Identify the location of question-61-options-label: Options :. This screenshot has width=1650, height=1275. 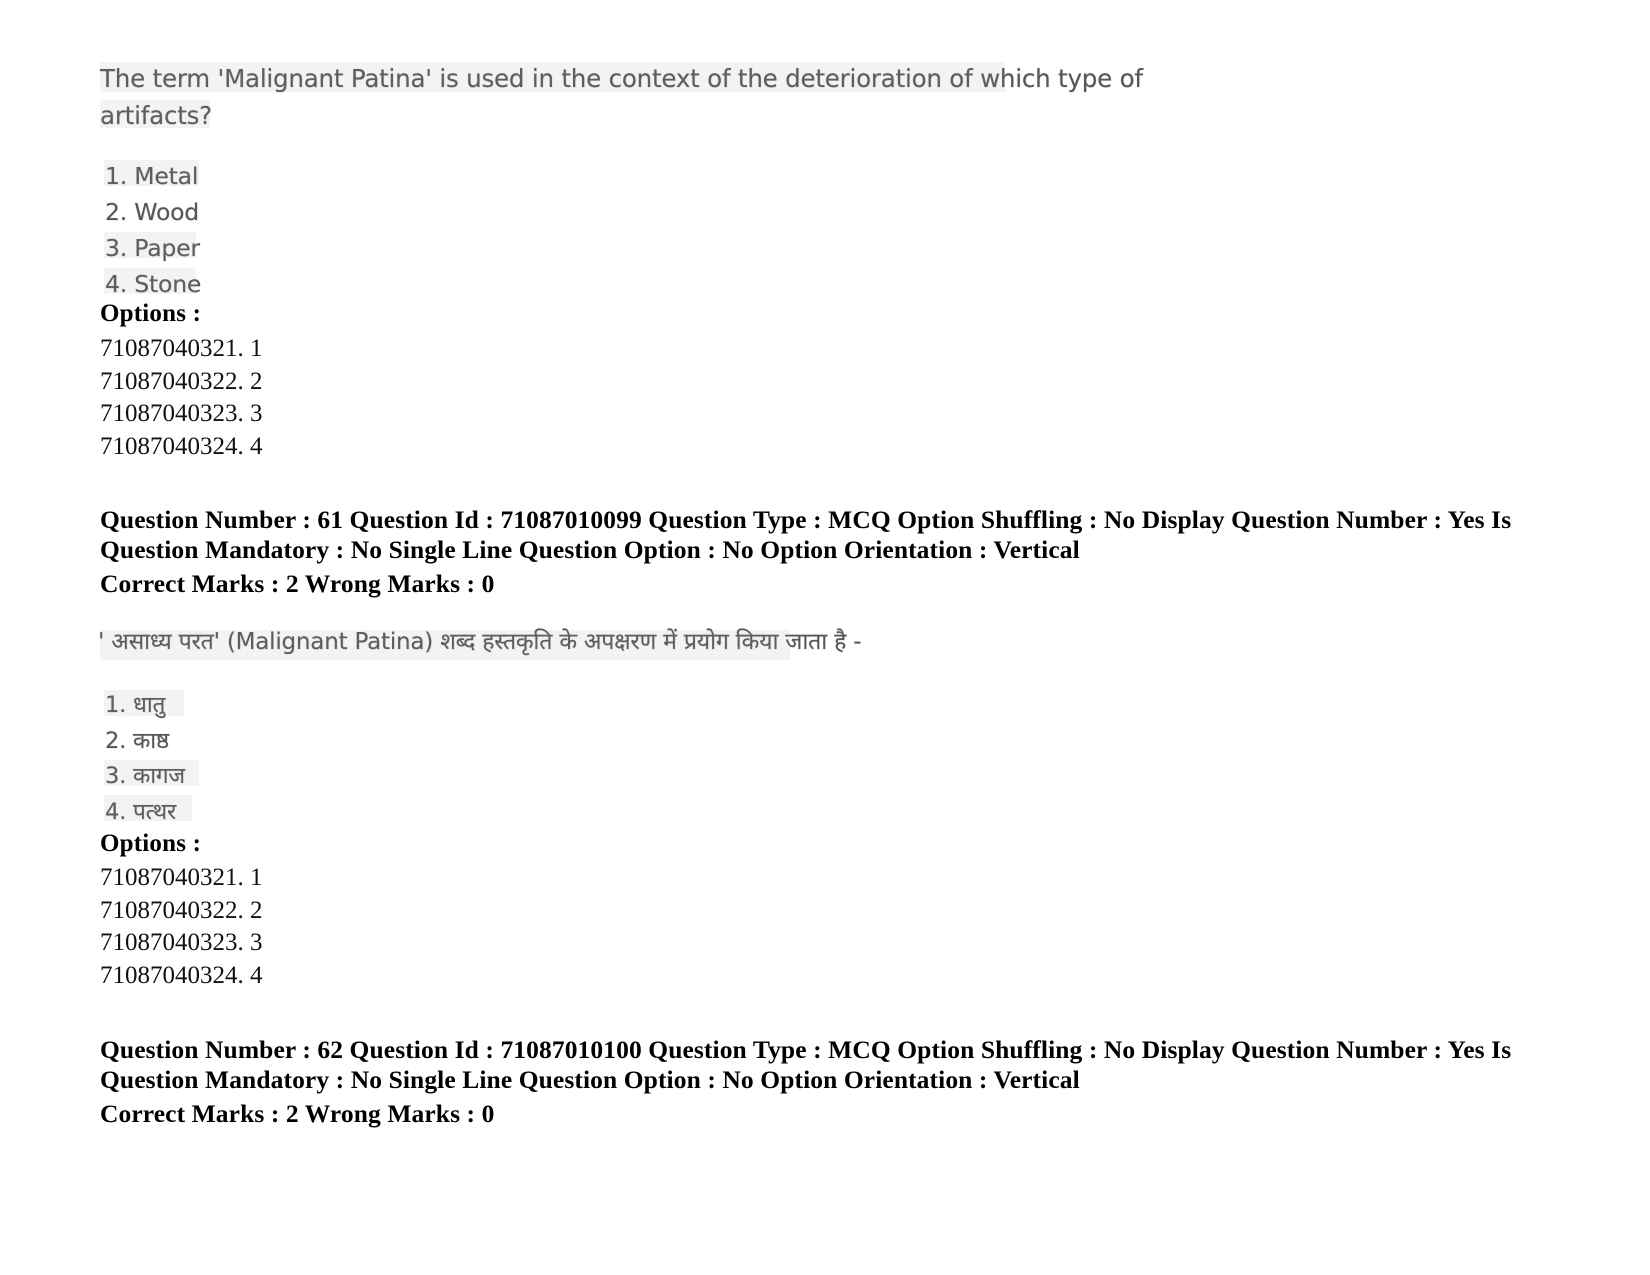
(151, 313).